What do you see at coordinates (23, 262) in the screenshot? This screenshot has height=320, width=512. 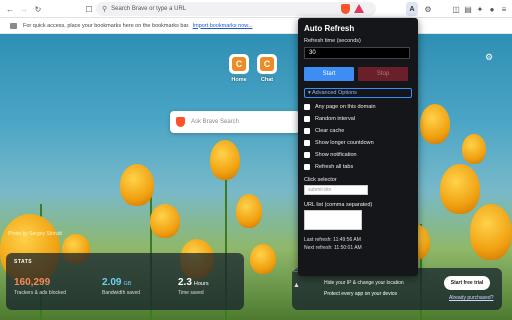 I see `stats-title: STATS` at bounding box center [23, 262].